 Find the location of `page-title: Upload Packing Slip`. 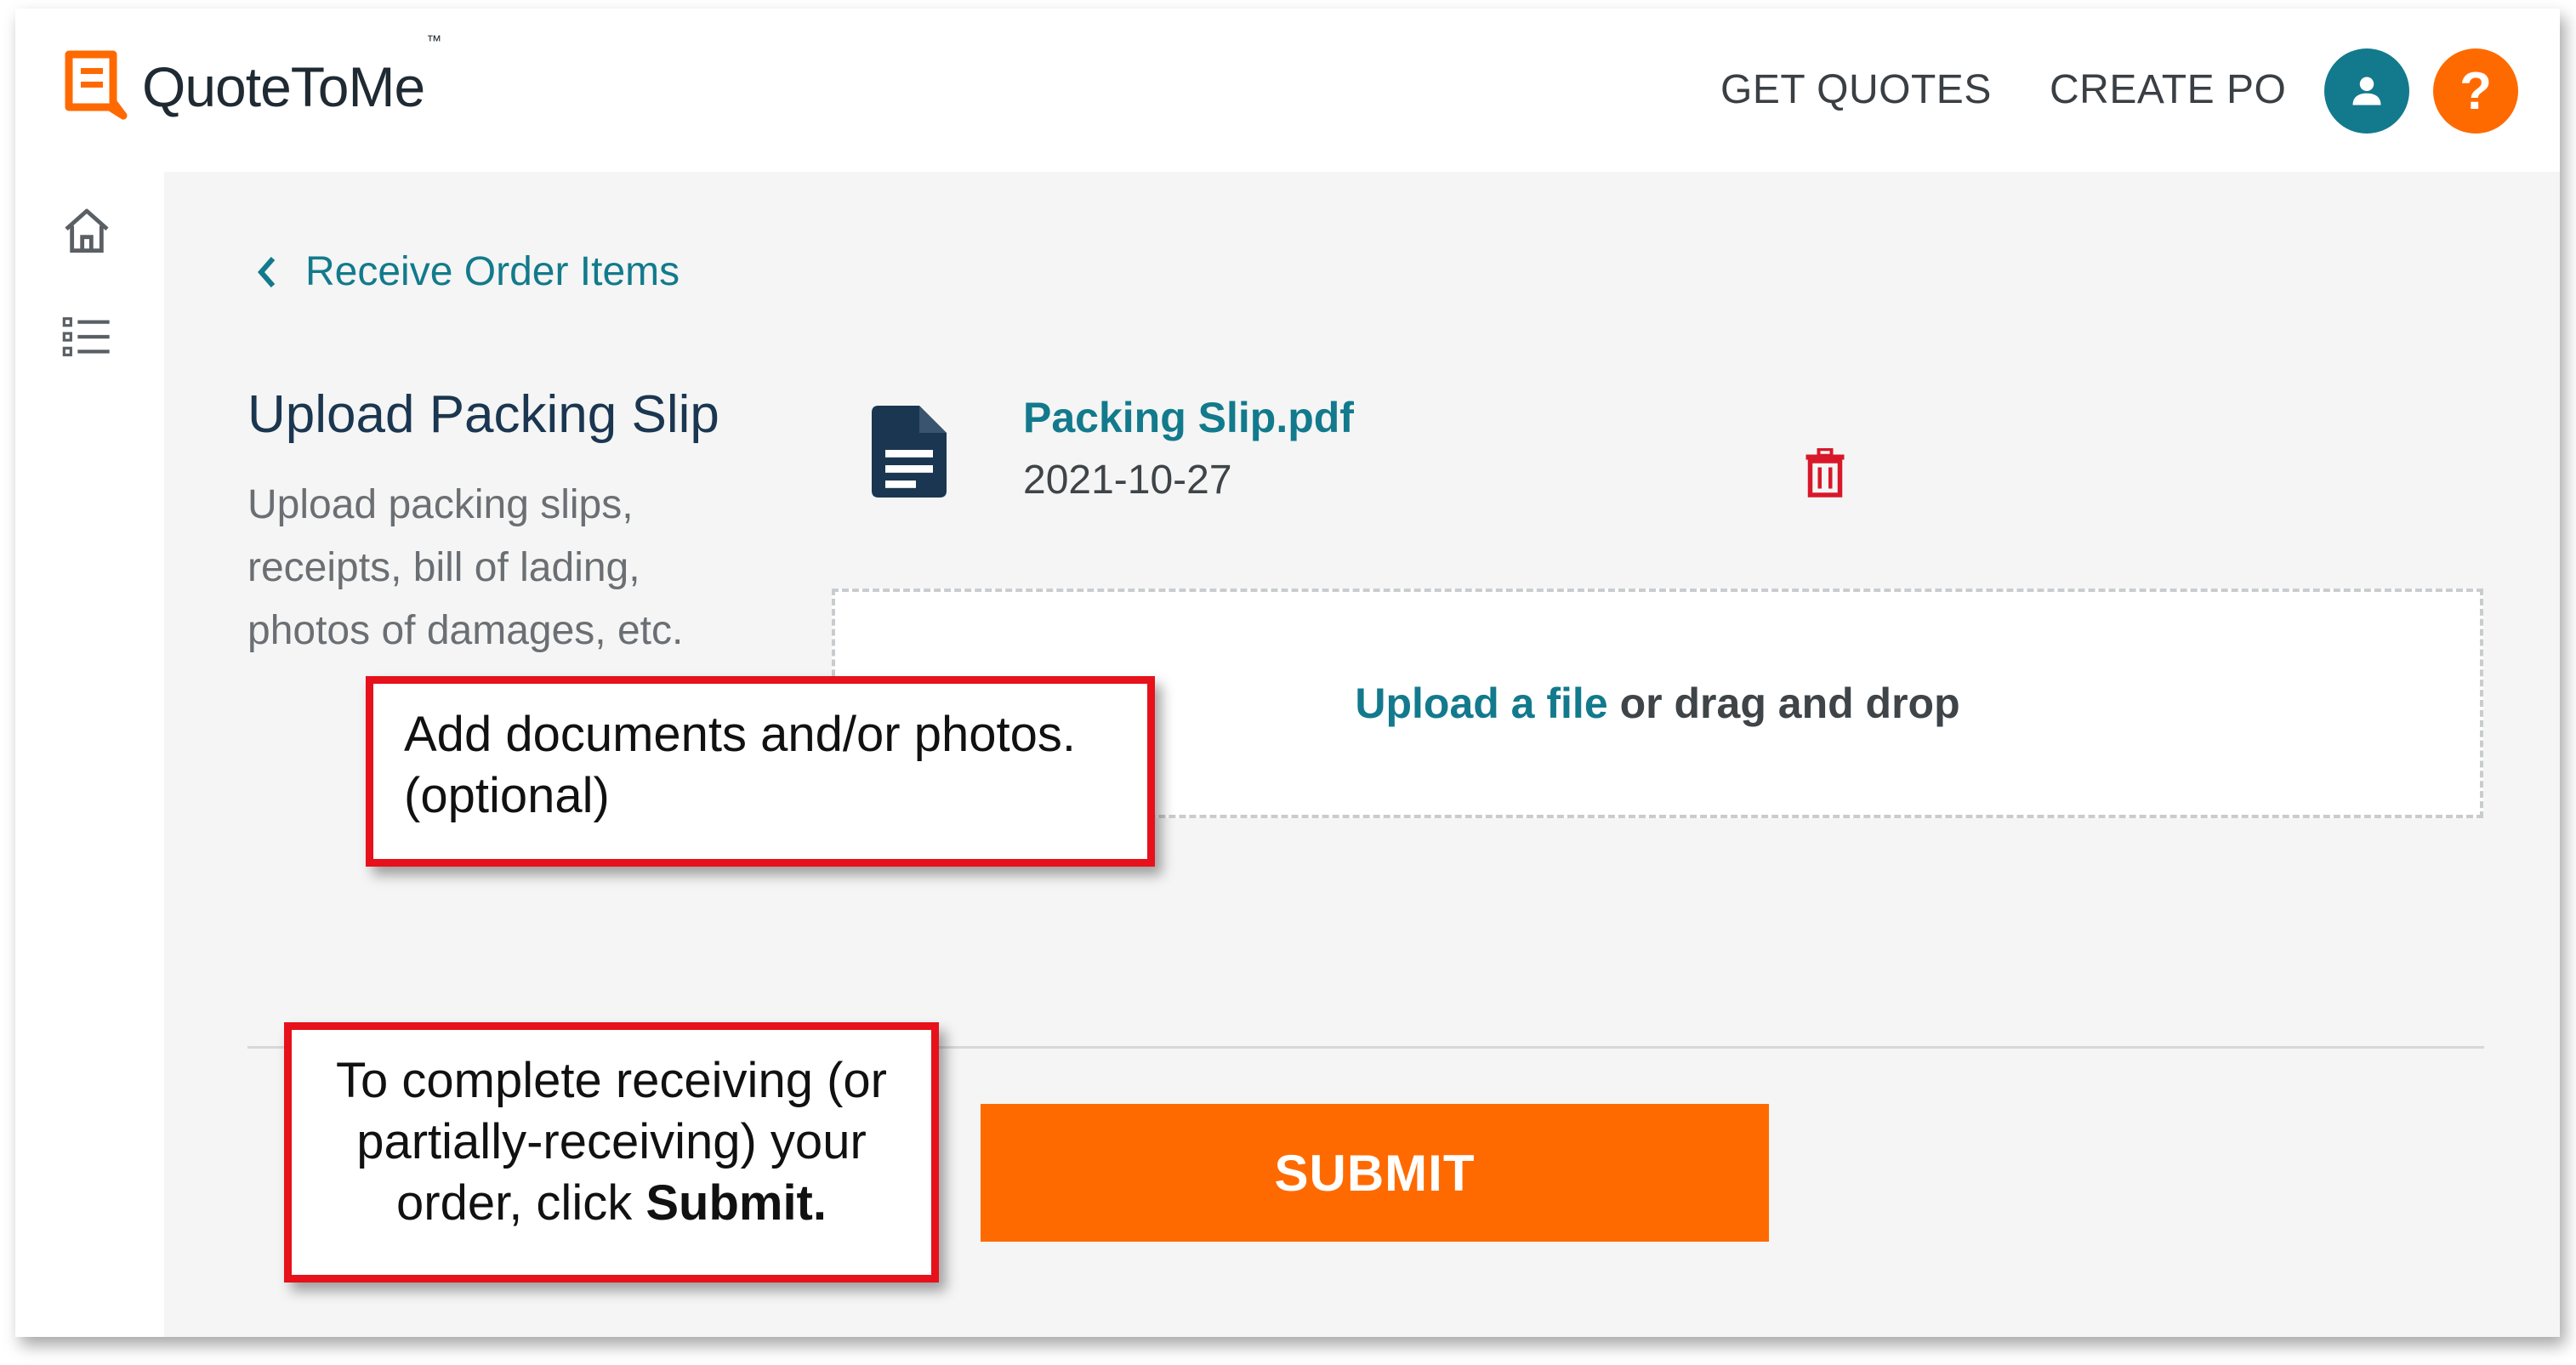

page-title: Upload Packing Slip is located at coordinates (483, 414).